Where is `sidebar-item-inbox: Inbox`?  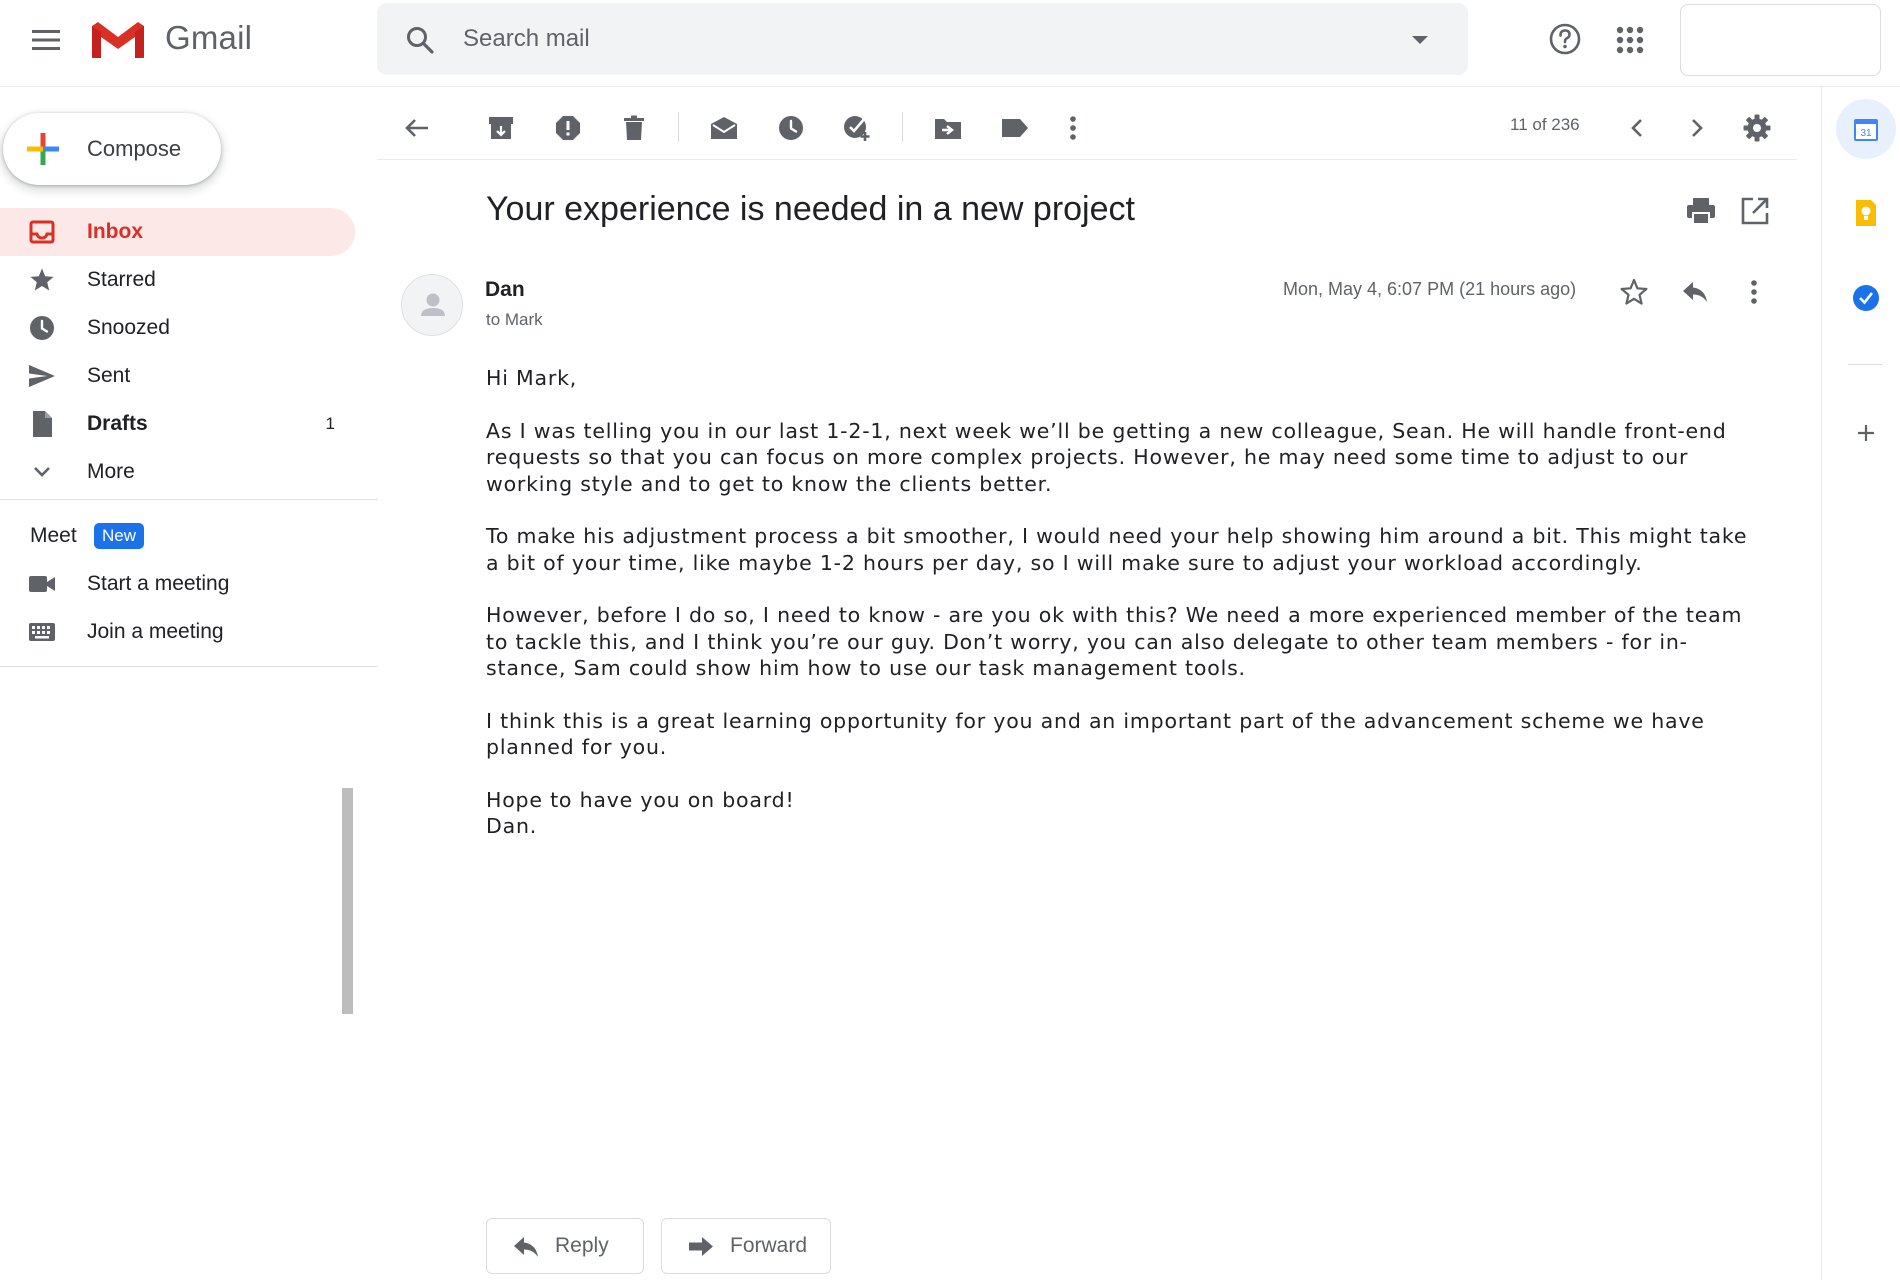 sidebar-item-inbox: Inbox is located at coordinates (177, 232).